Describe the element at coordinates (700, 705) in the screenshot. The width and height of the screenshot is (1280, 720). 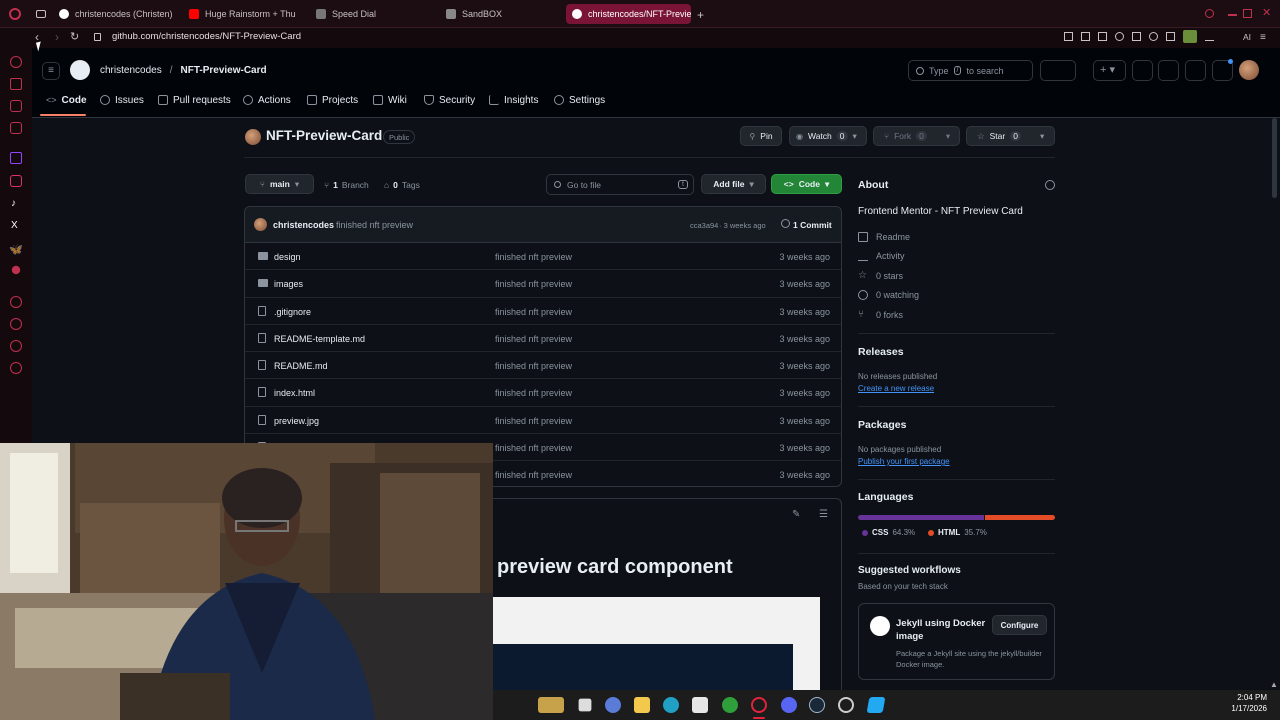
I see `store-icon` at that location.